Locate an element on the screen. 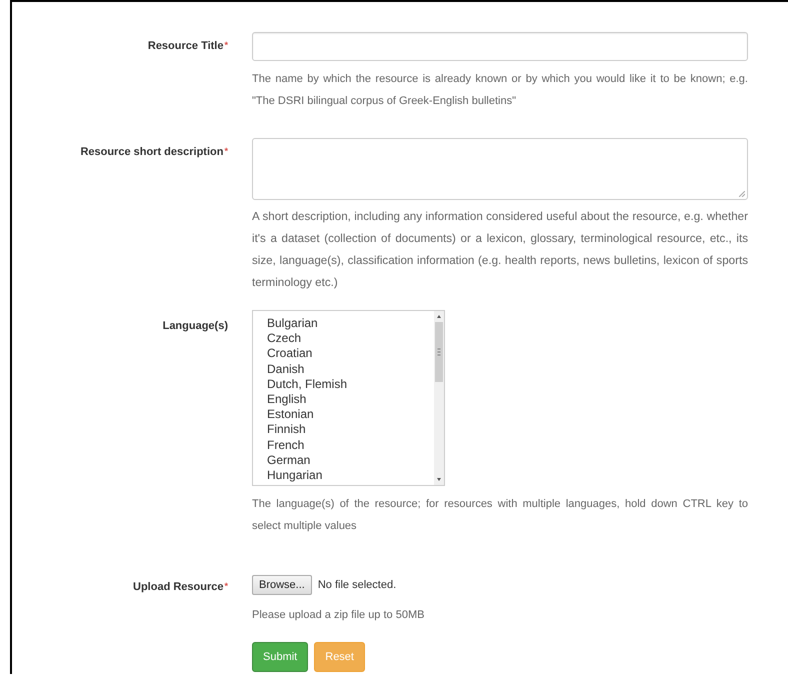  language-option: English is located at coordinates (350, 400).